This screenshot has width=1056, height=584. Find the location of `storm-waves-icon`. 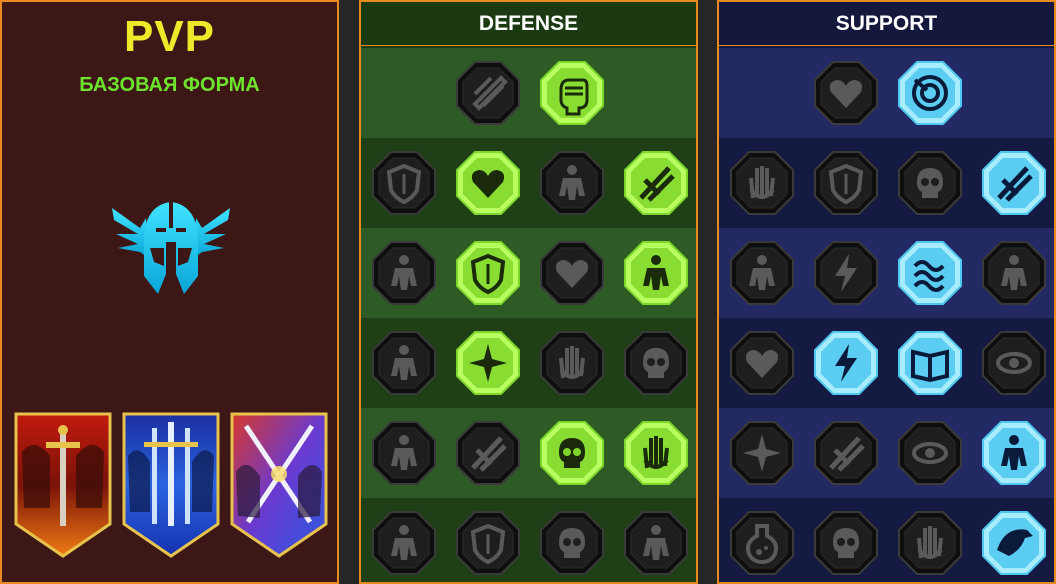

storm-waves-icon is located at coordinates (930, 273).